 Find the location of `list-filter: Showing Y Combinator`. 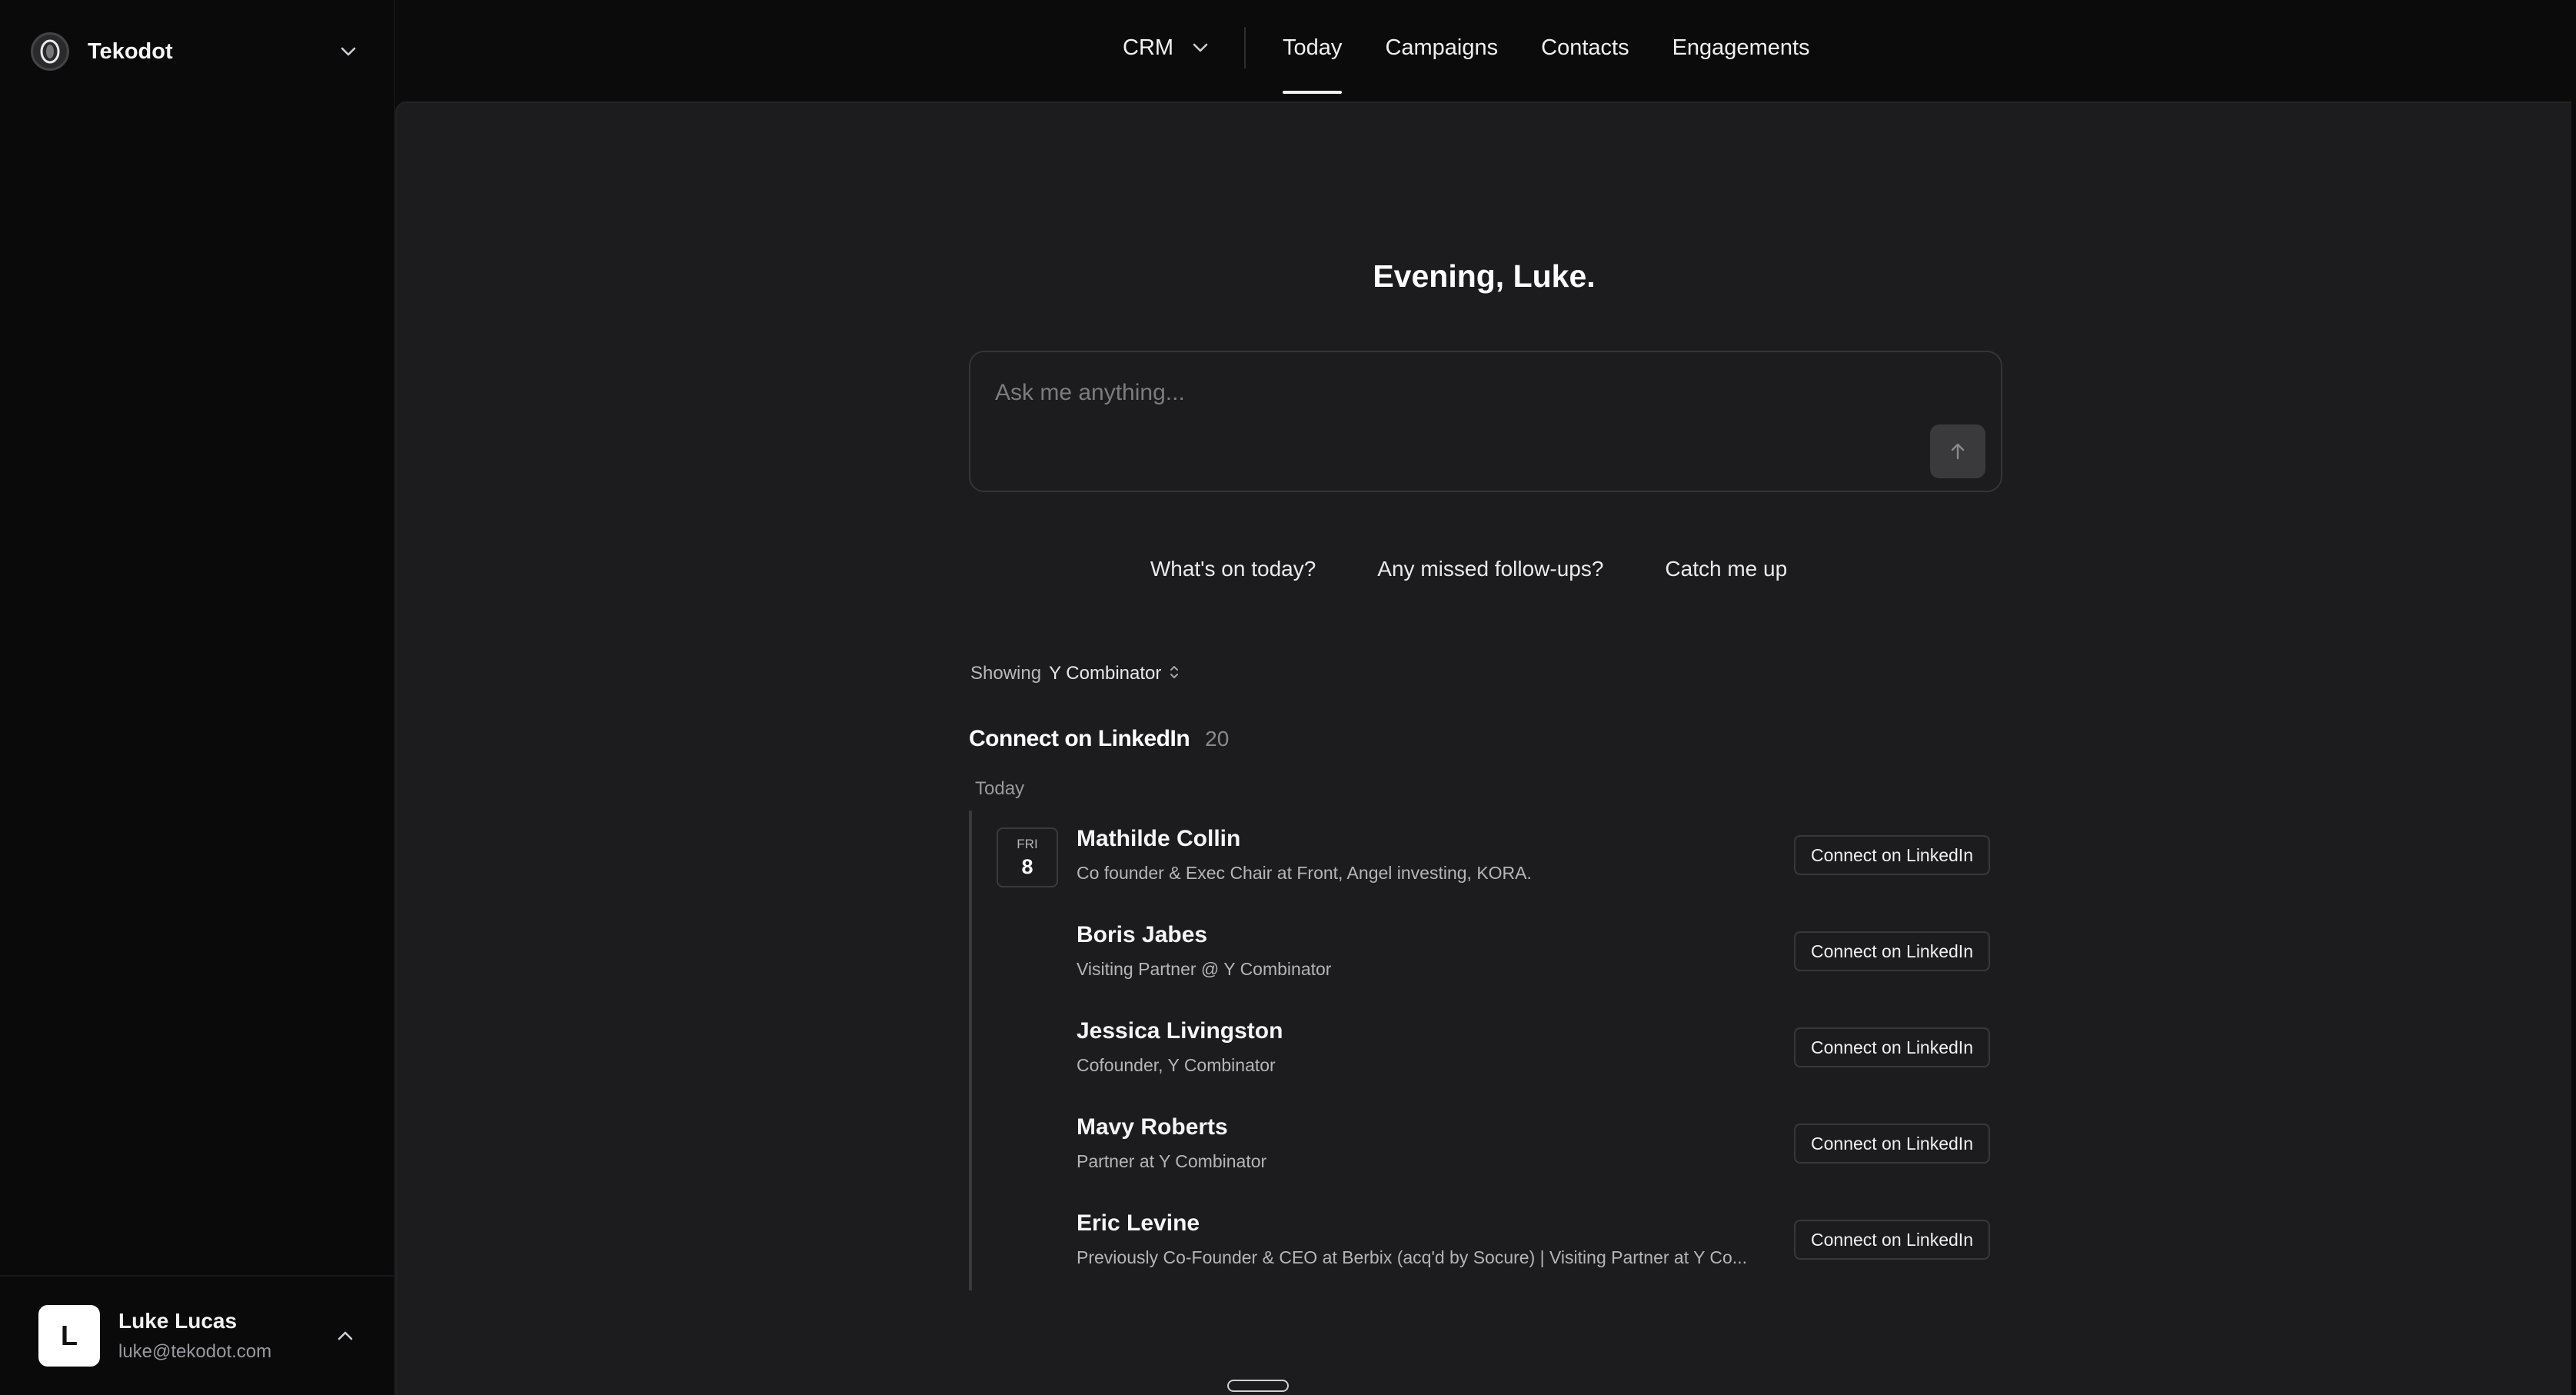

list-filter: Showing Y Combinator is located at coordinates (1075, 673).